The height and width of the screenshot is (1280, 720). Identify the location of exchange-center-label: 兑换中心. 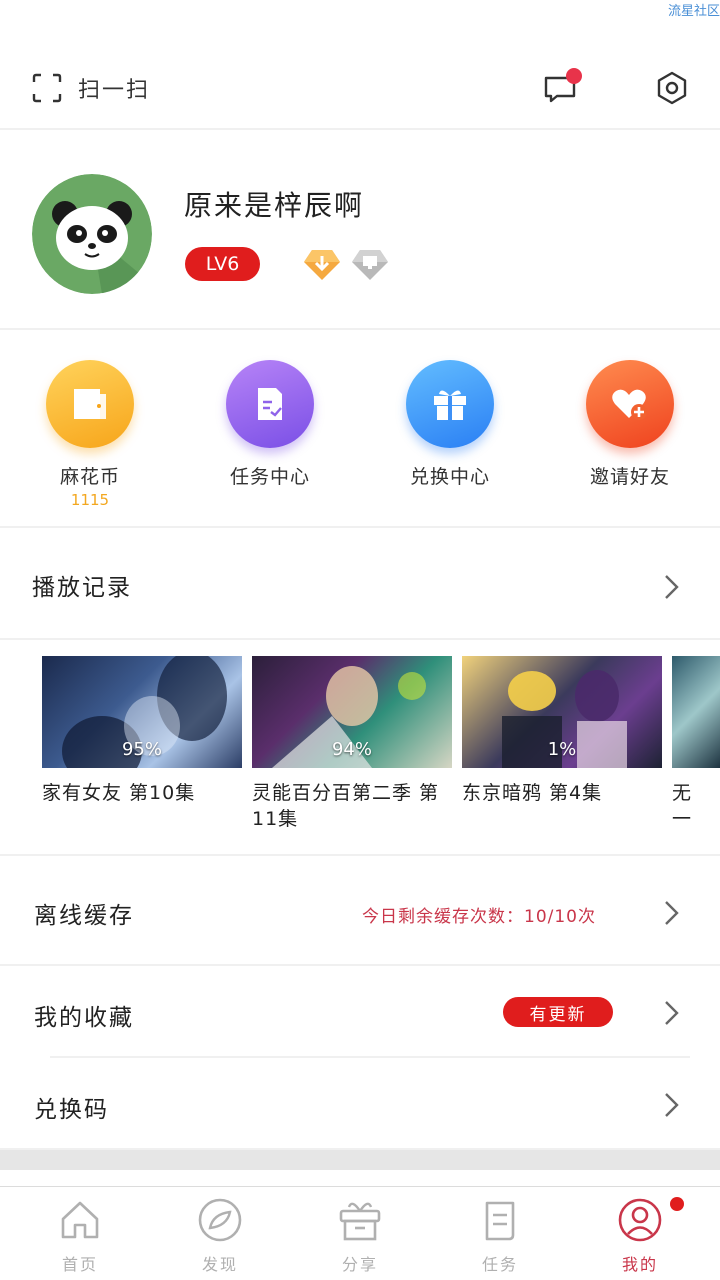
(449, 477).